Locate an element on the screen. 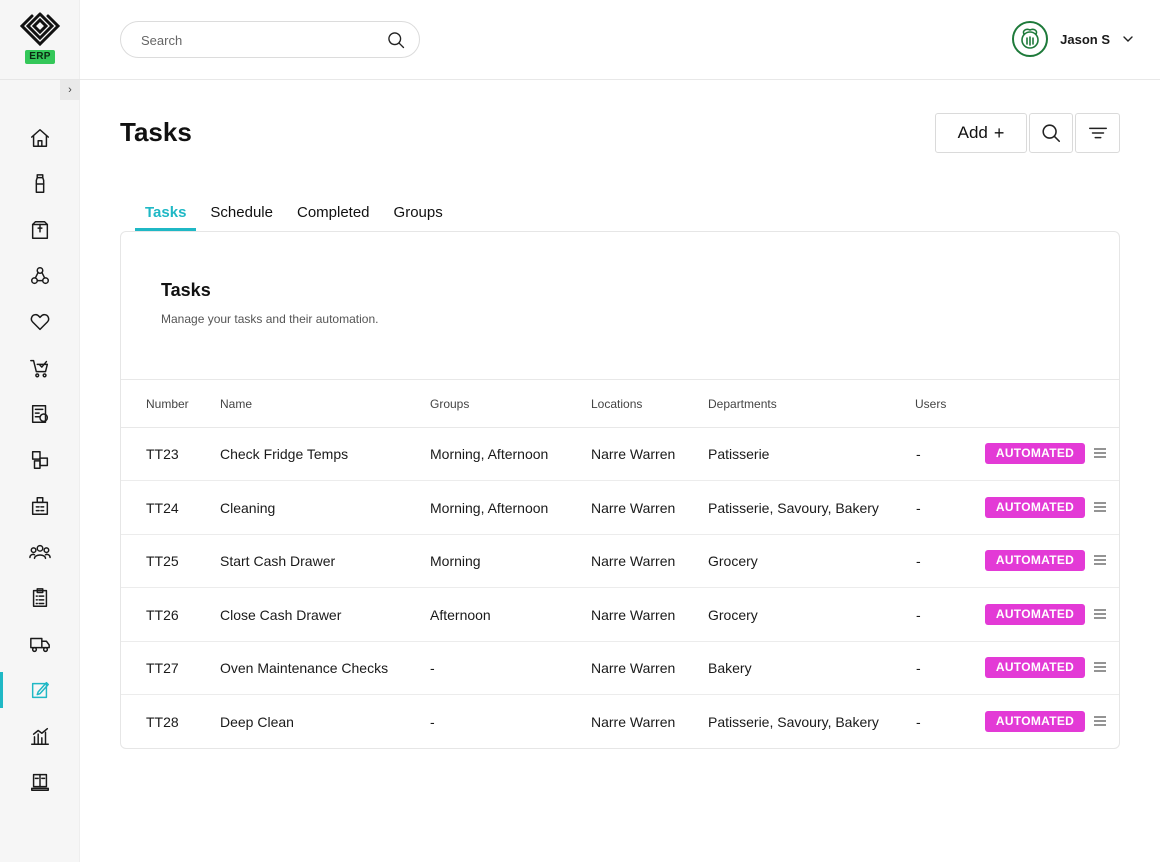  column-header-locations: Locations is located at coordinates (616, 404).